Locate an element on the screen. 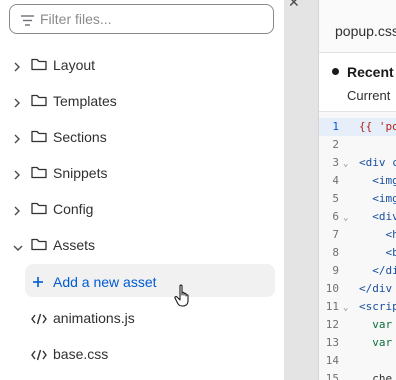 The height and width of the screenshot is (380, 396). folder-templates: Templates is located at coordinates (142, 101).